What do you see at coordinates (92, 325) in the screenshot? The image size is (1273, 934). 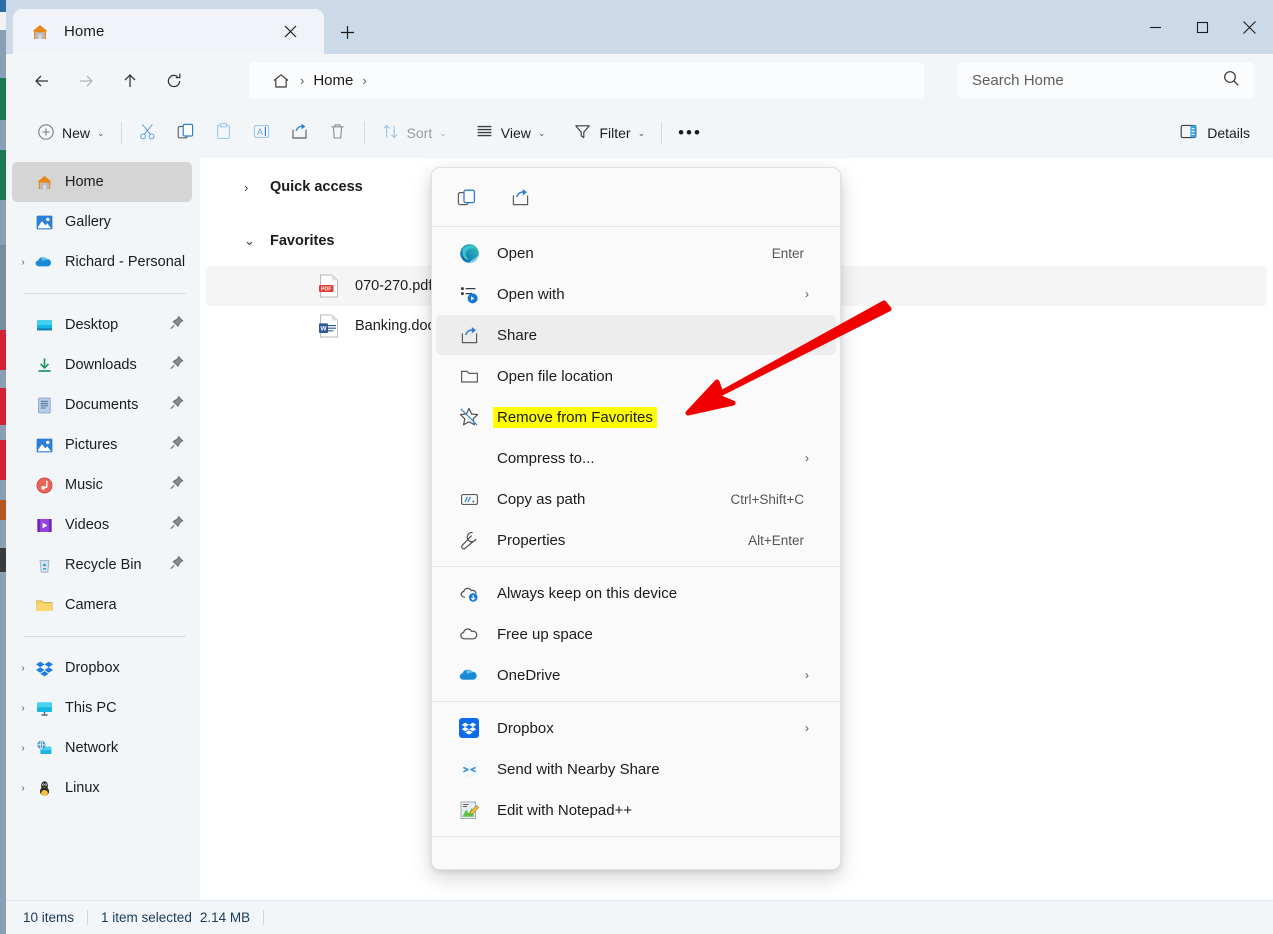 I see `sidebar-item-label: Desktop` at bounding box center [92, 325].